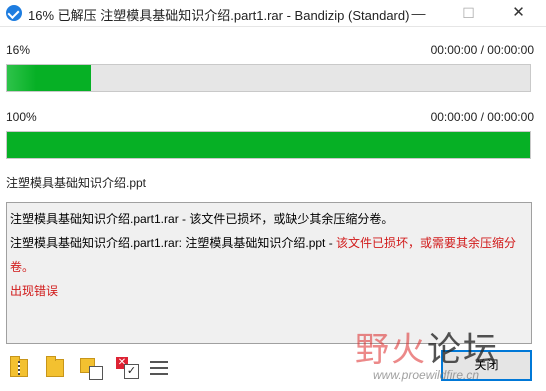 This screenshot has width=546, height=391. Describe the element at coordinates (92, 368) in the screenshot. I see `multi-file-button` at that location.